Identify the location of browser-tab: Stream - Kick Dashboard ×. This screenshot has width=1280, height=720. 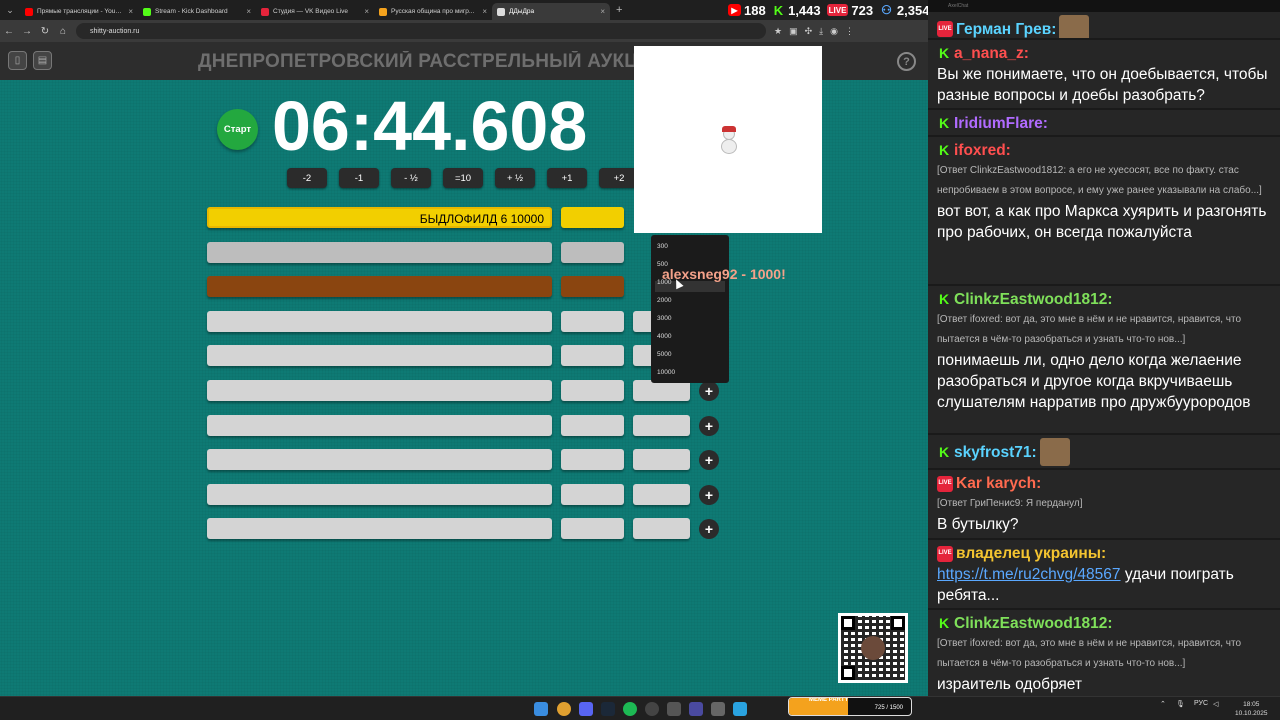
(197, 11).